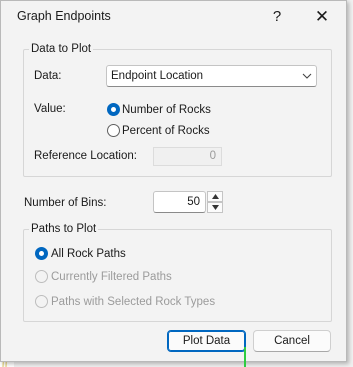  I want to click on data-combobox: Endpoint Location, so click(211, 76).